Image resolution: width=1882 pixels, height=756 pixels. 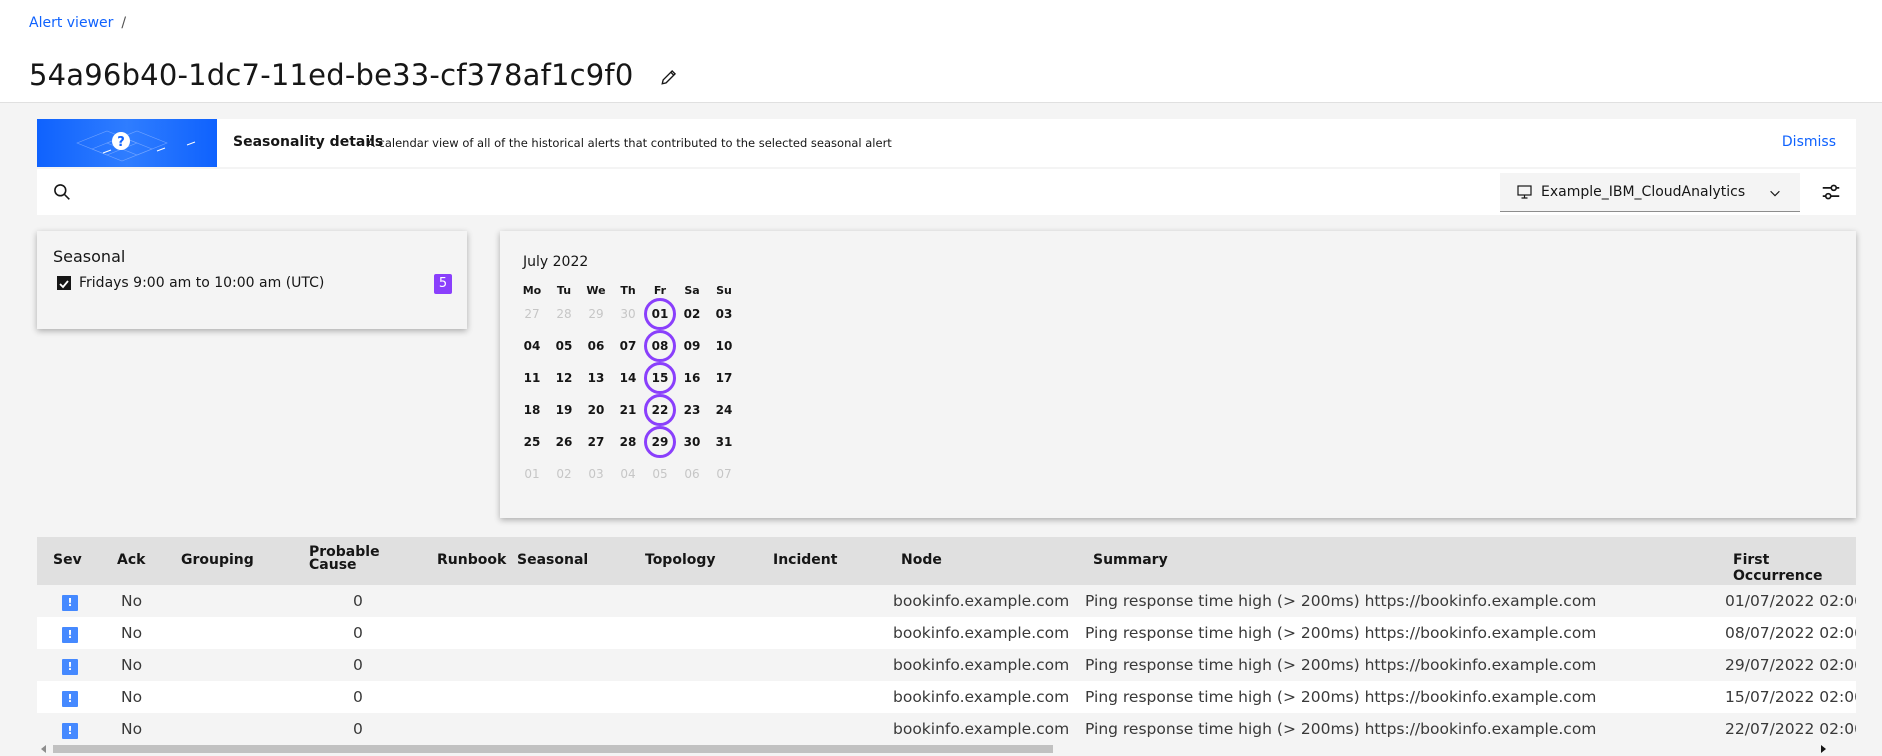 What do you see at coordinates (692, 410) in the screenshot?
I see `calendar-day: 23` at bounding box center [692, 410].